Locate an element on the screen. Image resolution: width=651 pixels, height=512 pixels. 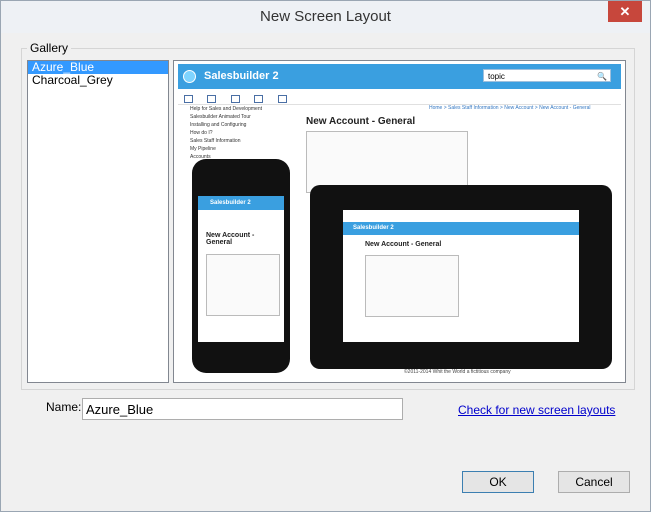
cancel-button: Cancel is located at coordinates (594, 482).